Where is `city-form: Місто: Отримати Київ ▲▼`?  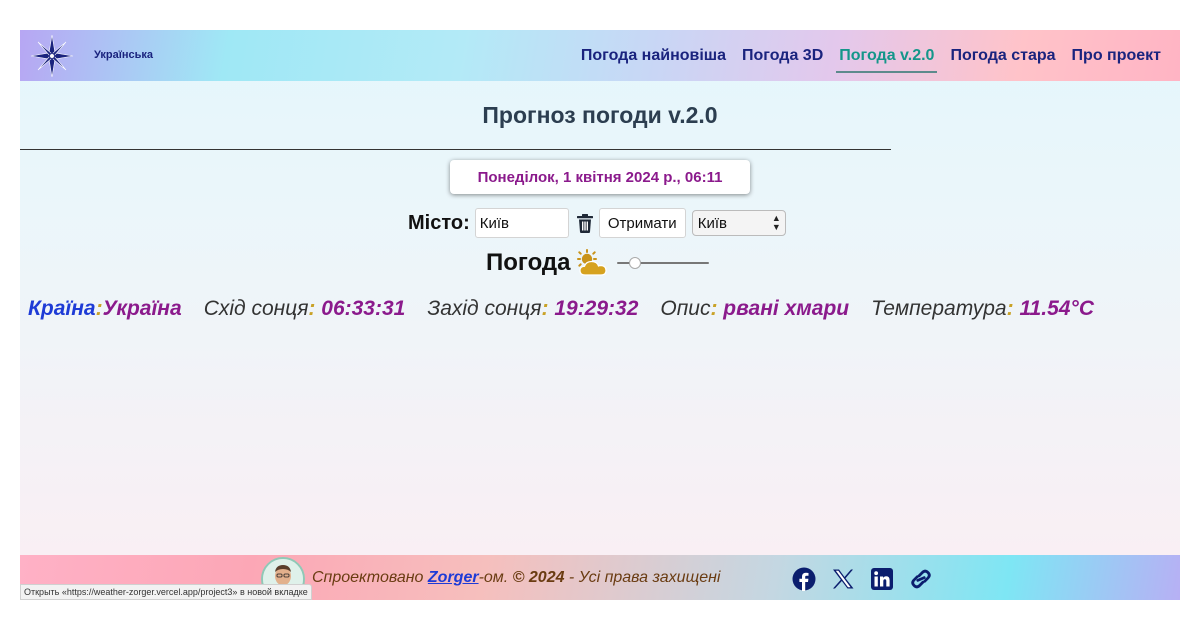 city-form: Місто: Отримати Київ ▲▼ is located at coordinates (597, 223).